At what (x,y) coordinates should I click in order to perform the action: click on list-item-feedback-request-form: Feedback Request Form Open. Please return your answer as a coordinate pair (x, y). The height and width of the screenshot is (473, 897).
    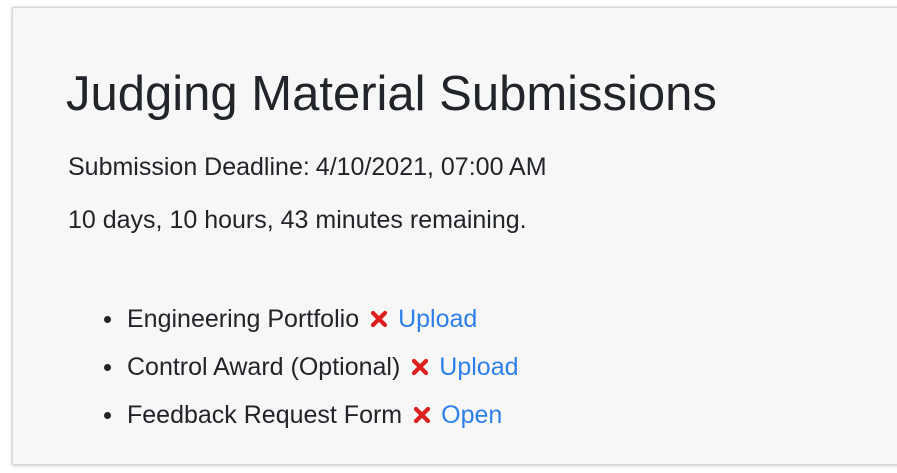
    Looking at the image, I should click on (311, 415).